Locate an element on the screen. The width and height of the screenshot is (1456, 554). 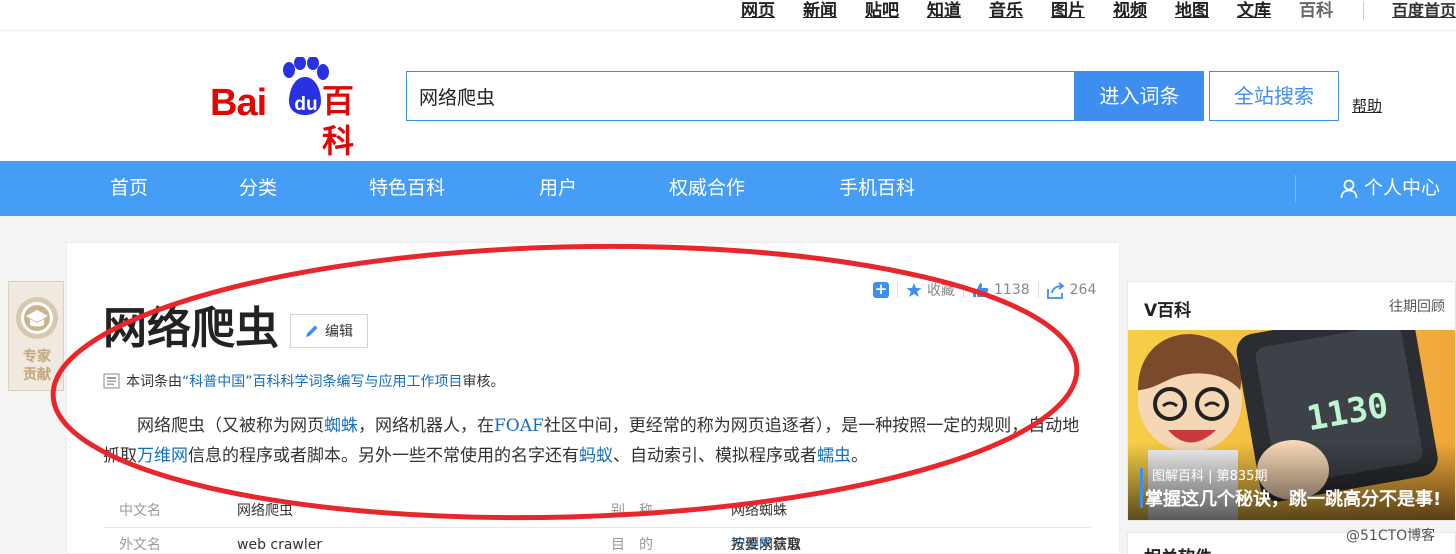
topnav-images: 图片 is located at coordinates (1068, 11).